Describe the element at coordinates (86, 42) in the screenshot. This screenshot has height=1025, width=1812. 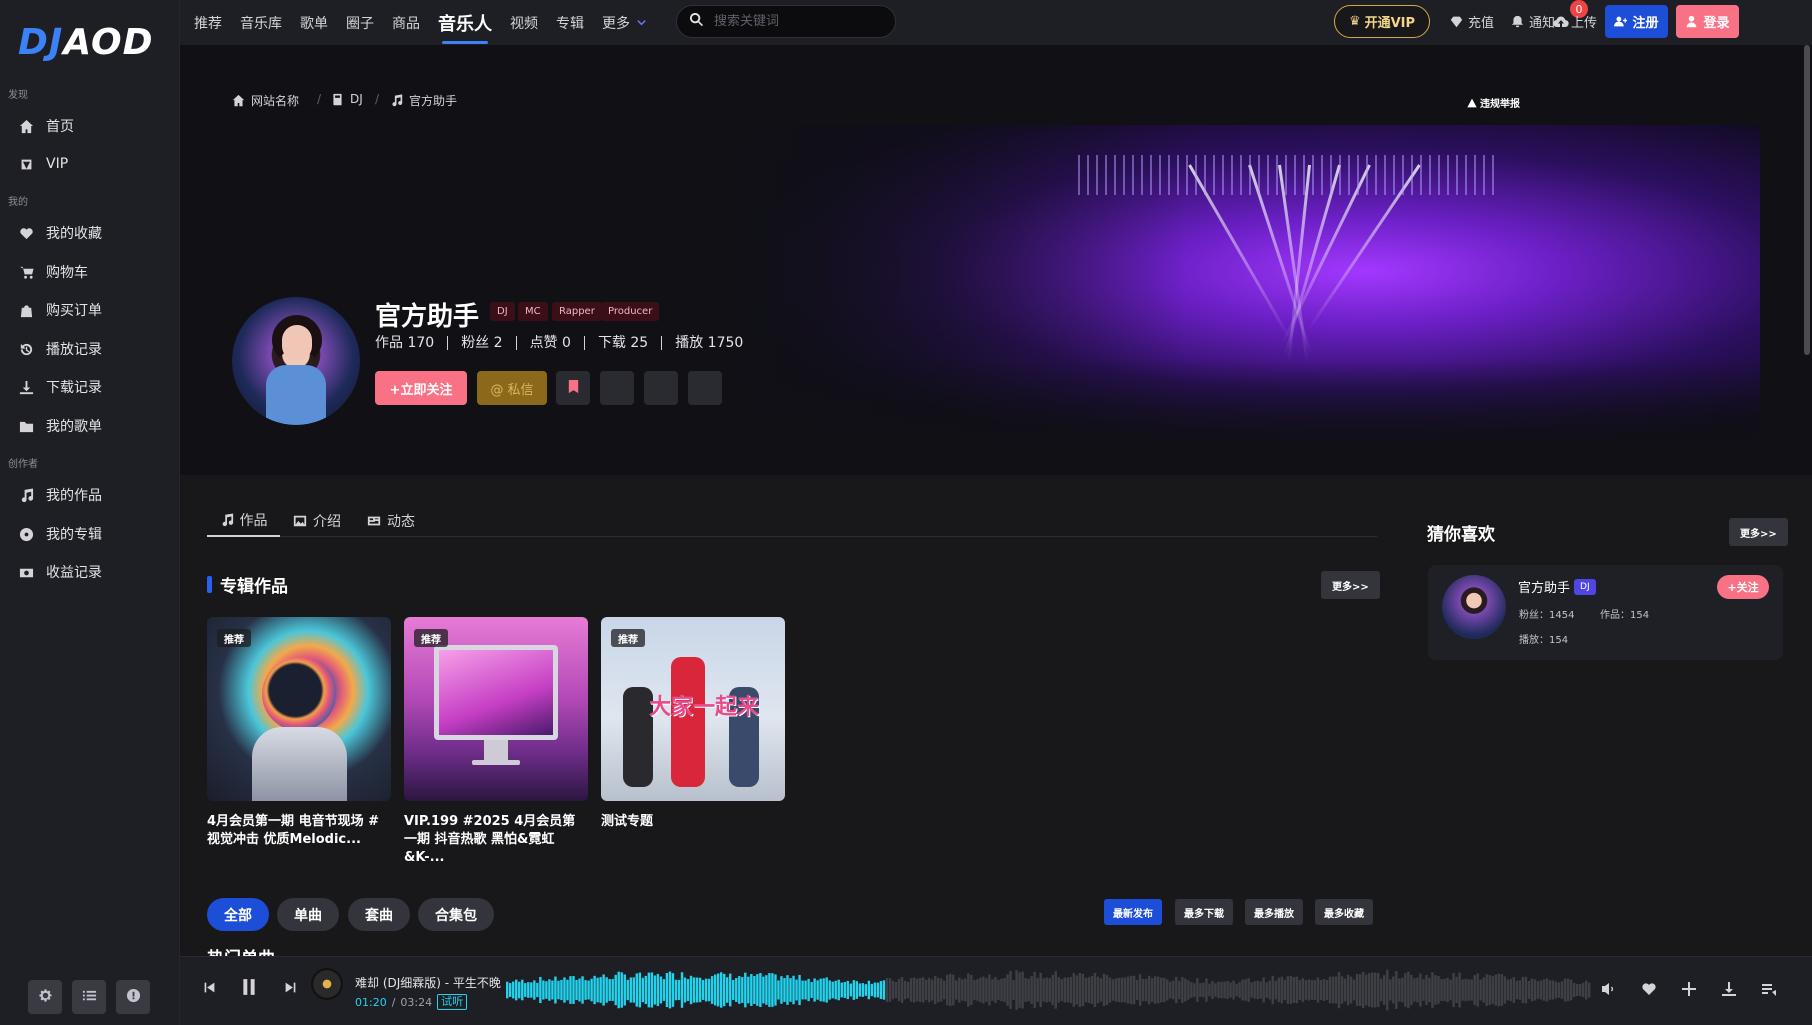
I see `site-logo: DJAOD` at that location.